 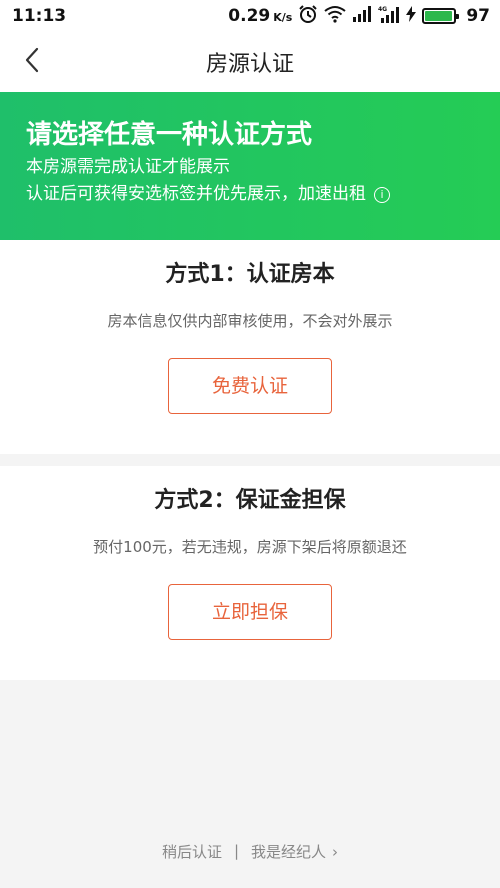 I want to click on method-2-description: 预付100元，若无违规，房源下架后将原额退还, so click(x=250, y=547).